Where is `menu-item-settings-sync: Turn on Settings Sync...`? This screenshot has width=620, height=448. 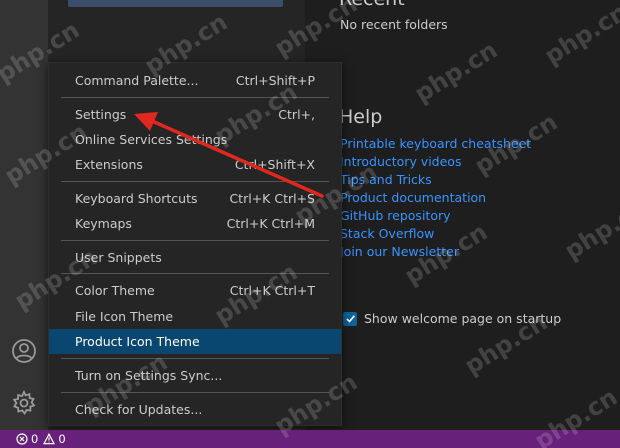
menu-item-settings-sync: Turn on Settings Sync... is located at coordinates (195, 375).